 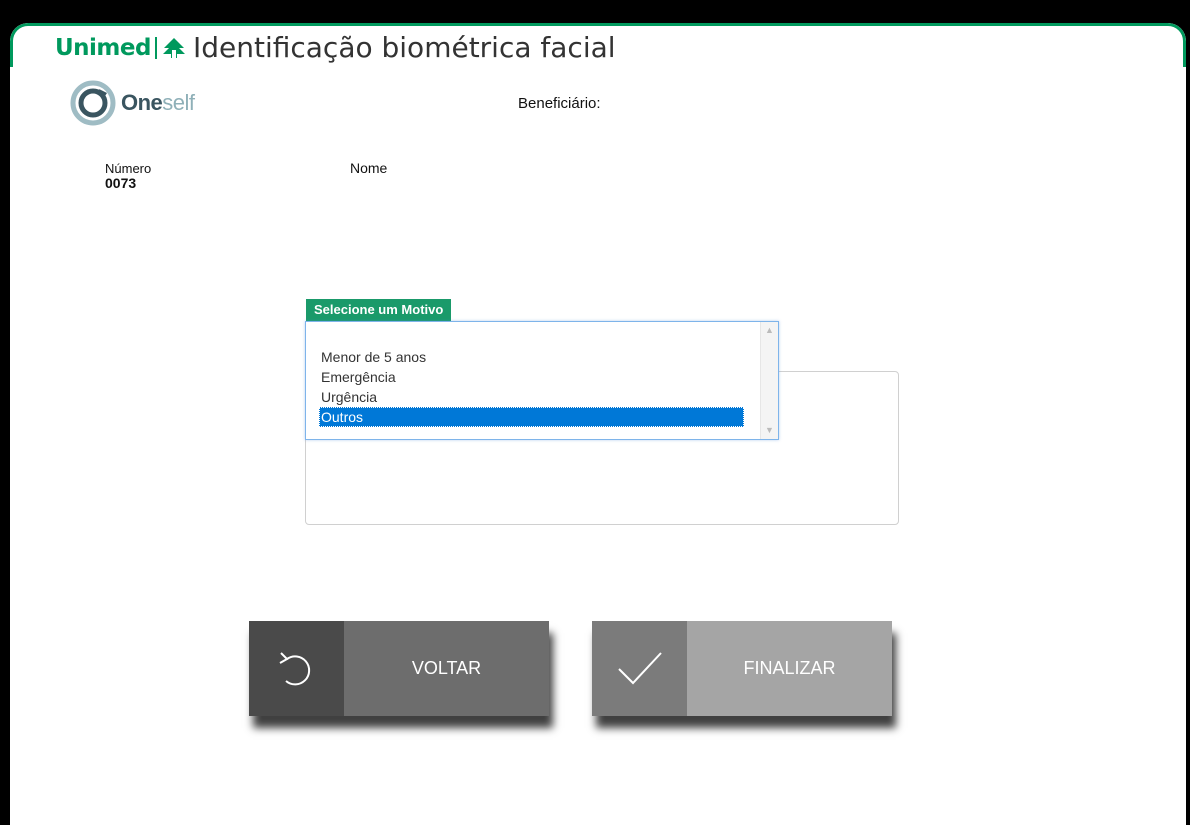 What do you see at coordinates (158, 102) in the screenshot?
I see `oneself-text: Oneself` at bounding box center [158, 102].